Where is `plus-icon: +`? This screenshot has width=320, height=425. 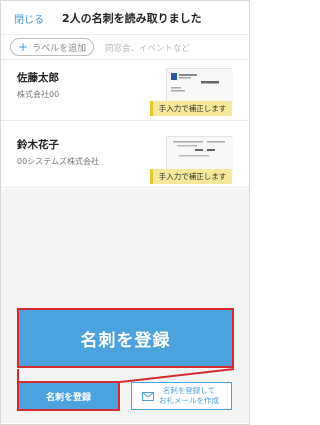 plus-icon: + is located at coordinates (23, 47).